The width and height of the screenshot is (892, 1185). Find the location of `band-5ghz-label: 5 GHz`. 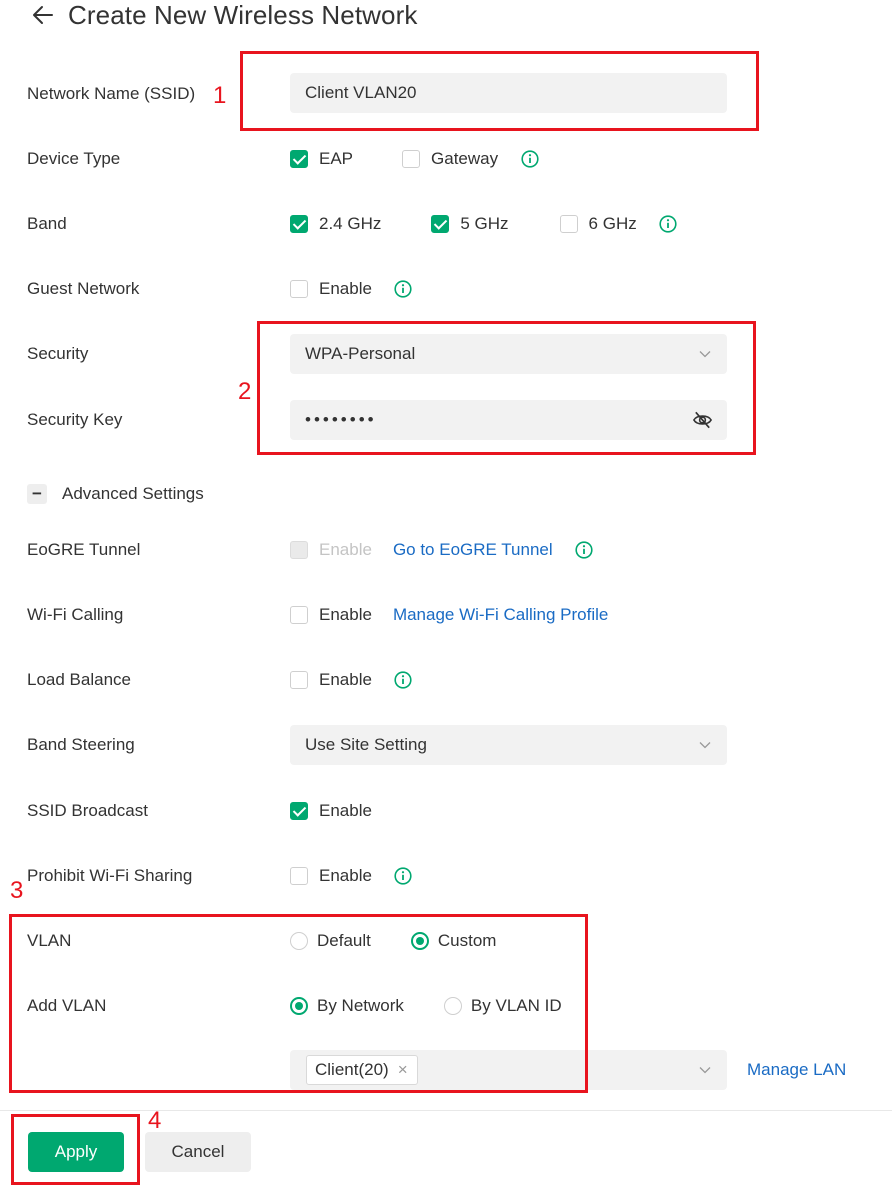

band-5ghz-label: 5 GHz is located at coordinates (484, 223).